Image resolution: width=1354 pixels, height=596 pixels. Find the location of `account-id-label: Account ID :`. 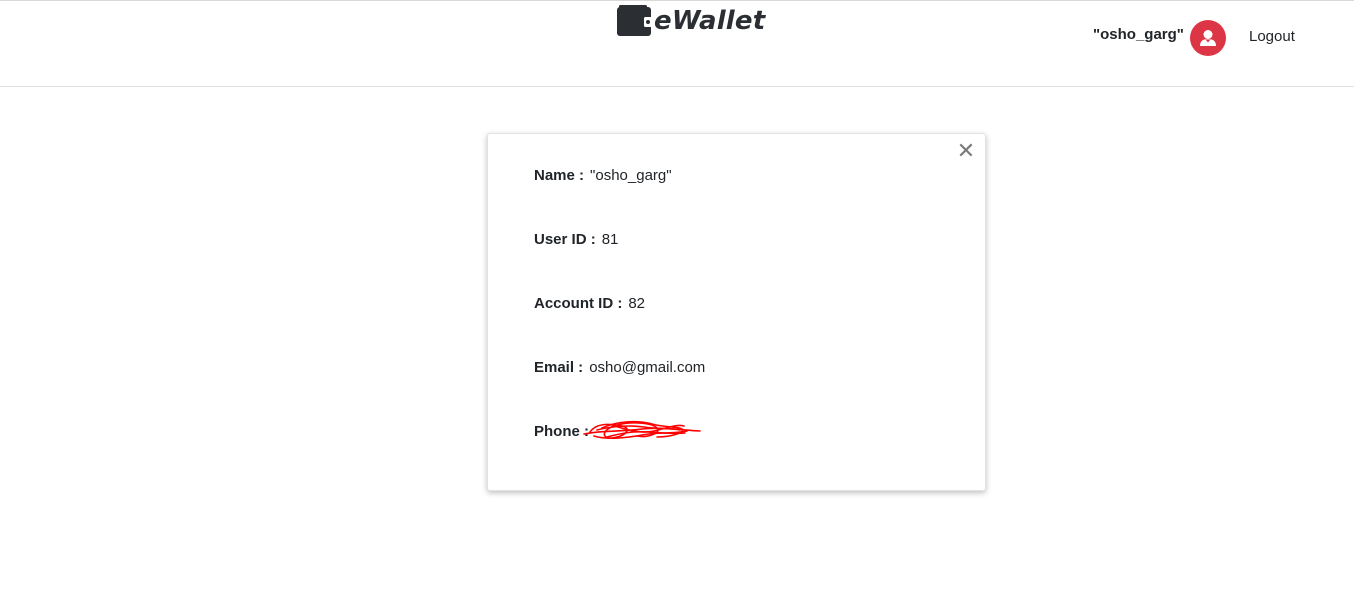

account-id-label: Account ID : is located at coordinates (578, 303).